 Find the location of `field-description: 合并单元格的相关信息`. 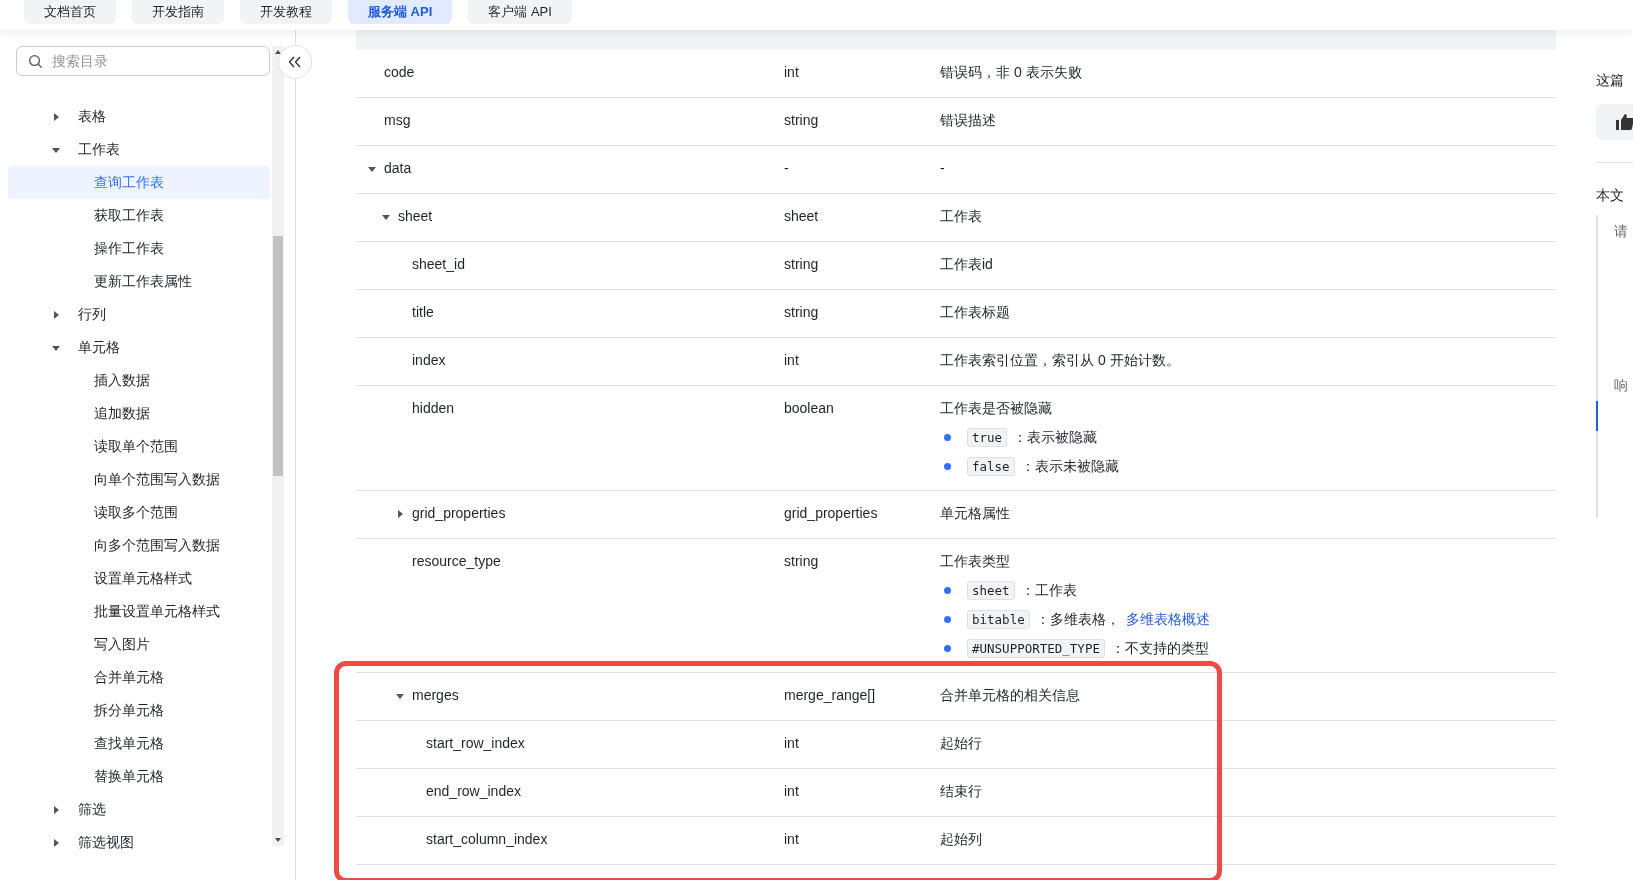

field-description: 合并单元格的相关信息 is located at coordinates (1010, 696).